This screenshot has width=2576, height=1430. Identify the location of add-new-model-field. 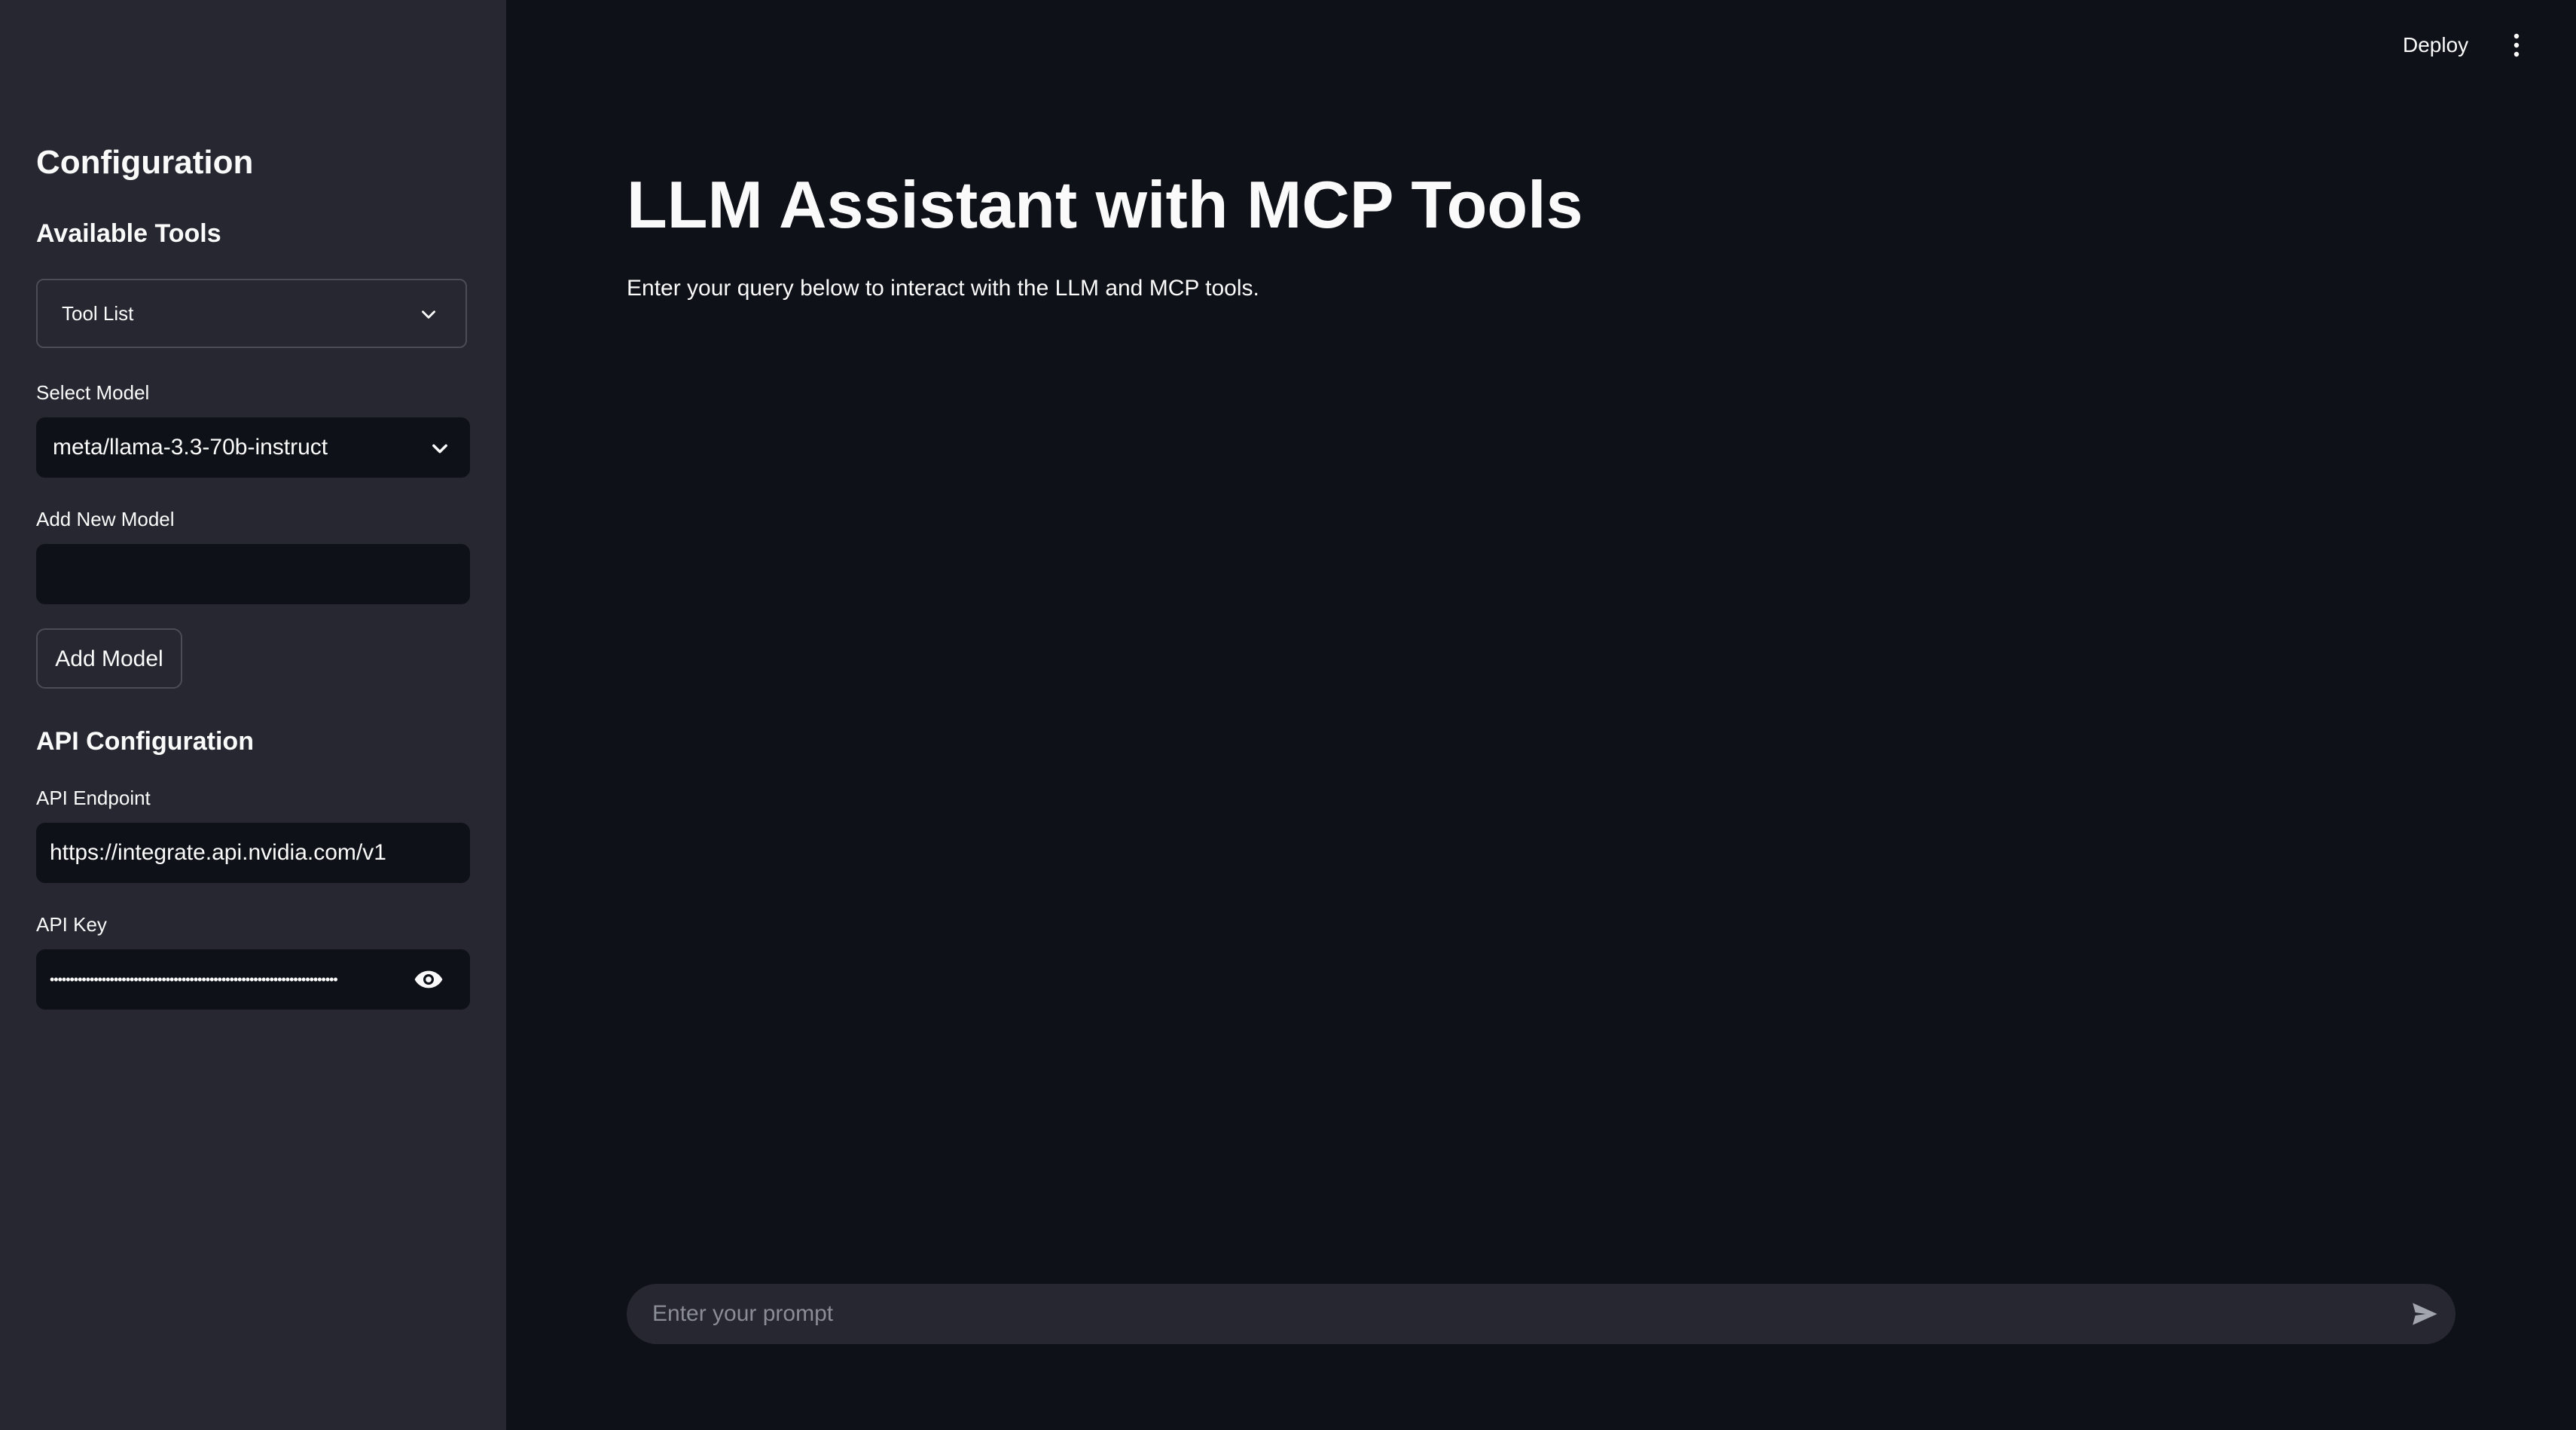
(253, 574).